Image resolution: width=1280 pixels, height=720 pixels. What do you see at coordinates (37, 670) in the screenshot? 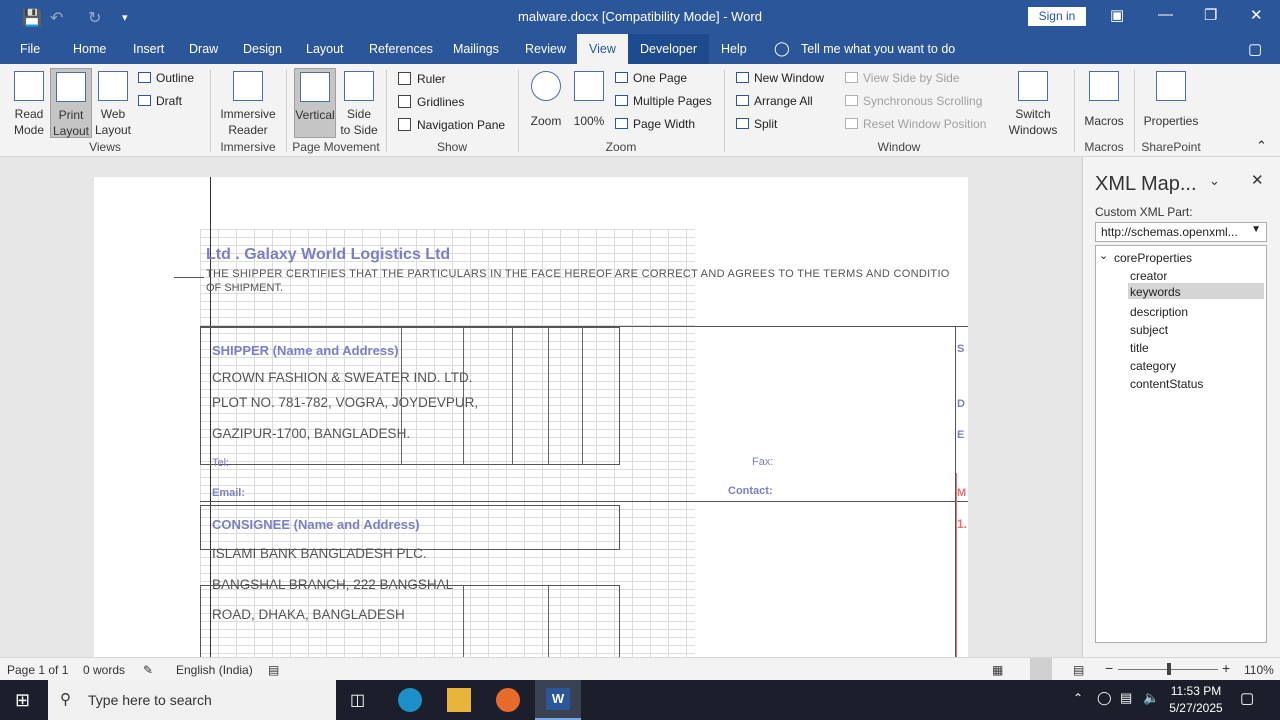
I see `page-count: Page 1 of 1` at bounding box center [37, 670].